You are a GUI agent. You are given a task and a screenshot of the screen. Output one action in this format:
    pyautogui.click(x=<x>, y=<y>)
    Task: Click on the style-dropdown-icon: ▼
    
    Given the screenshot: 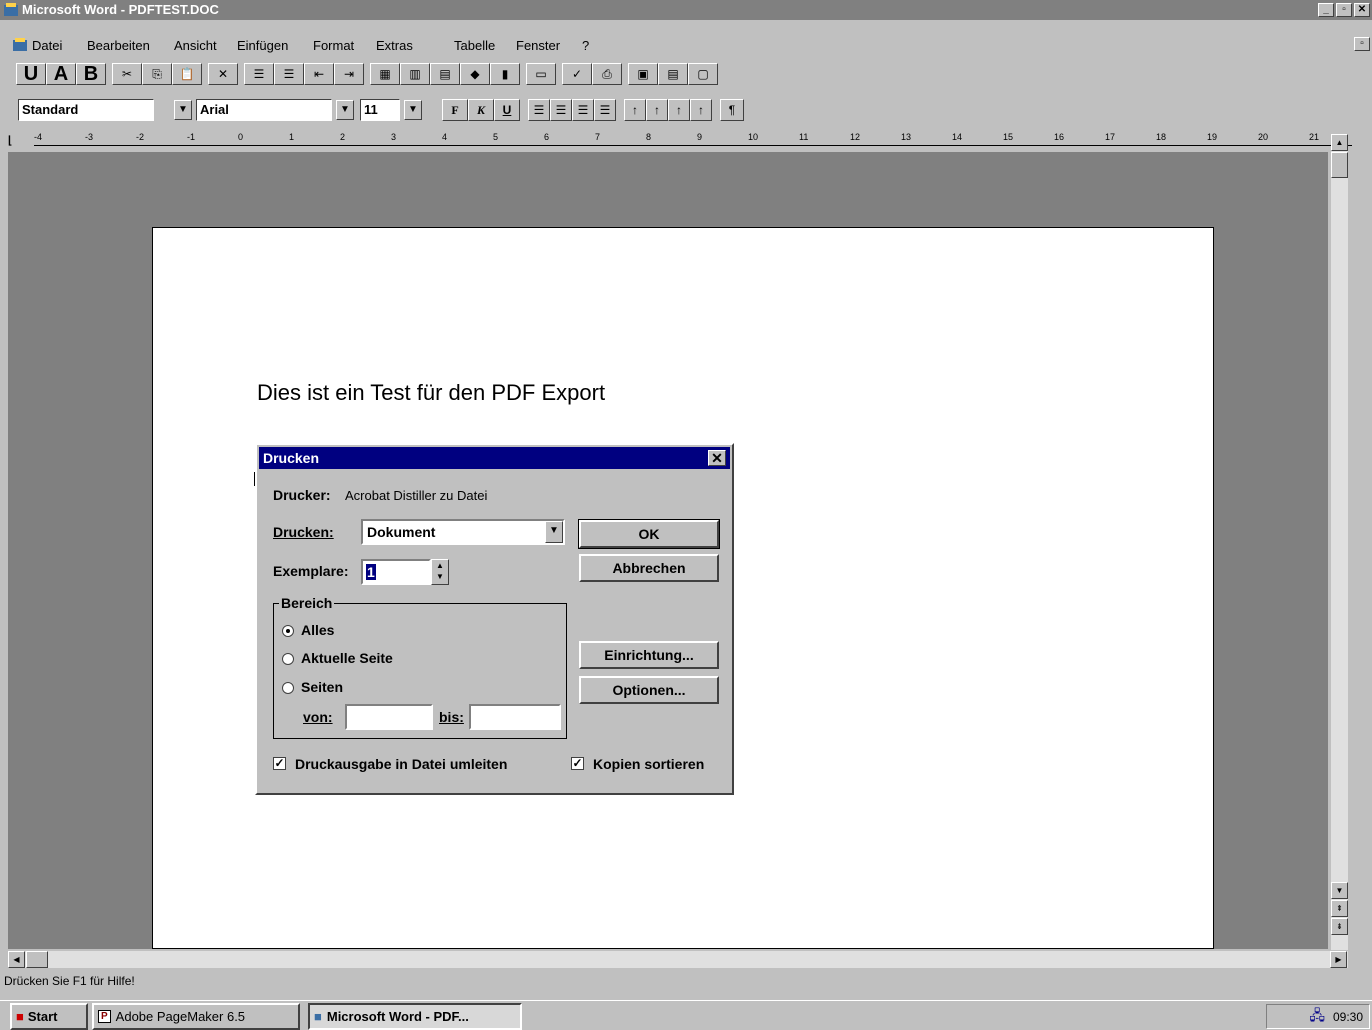 What is the action you would take?
    pyautogui.click(x=183, y=110)
    